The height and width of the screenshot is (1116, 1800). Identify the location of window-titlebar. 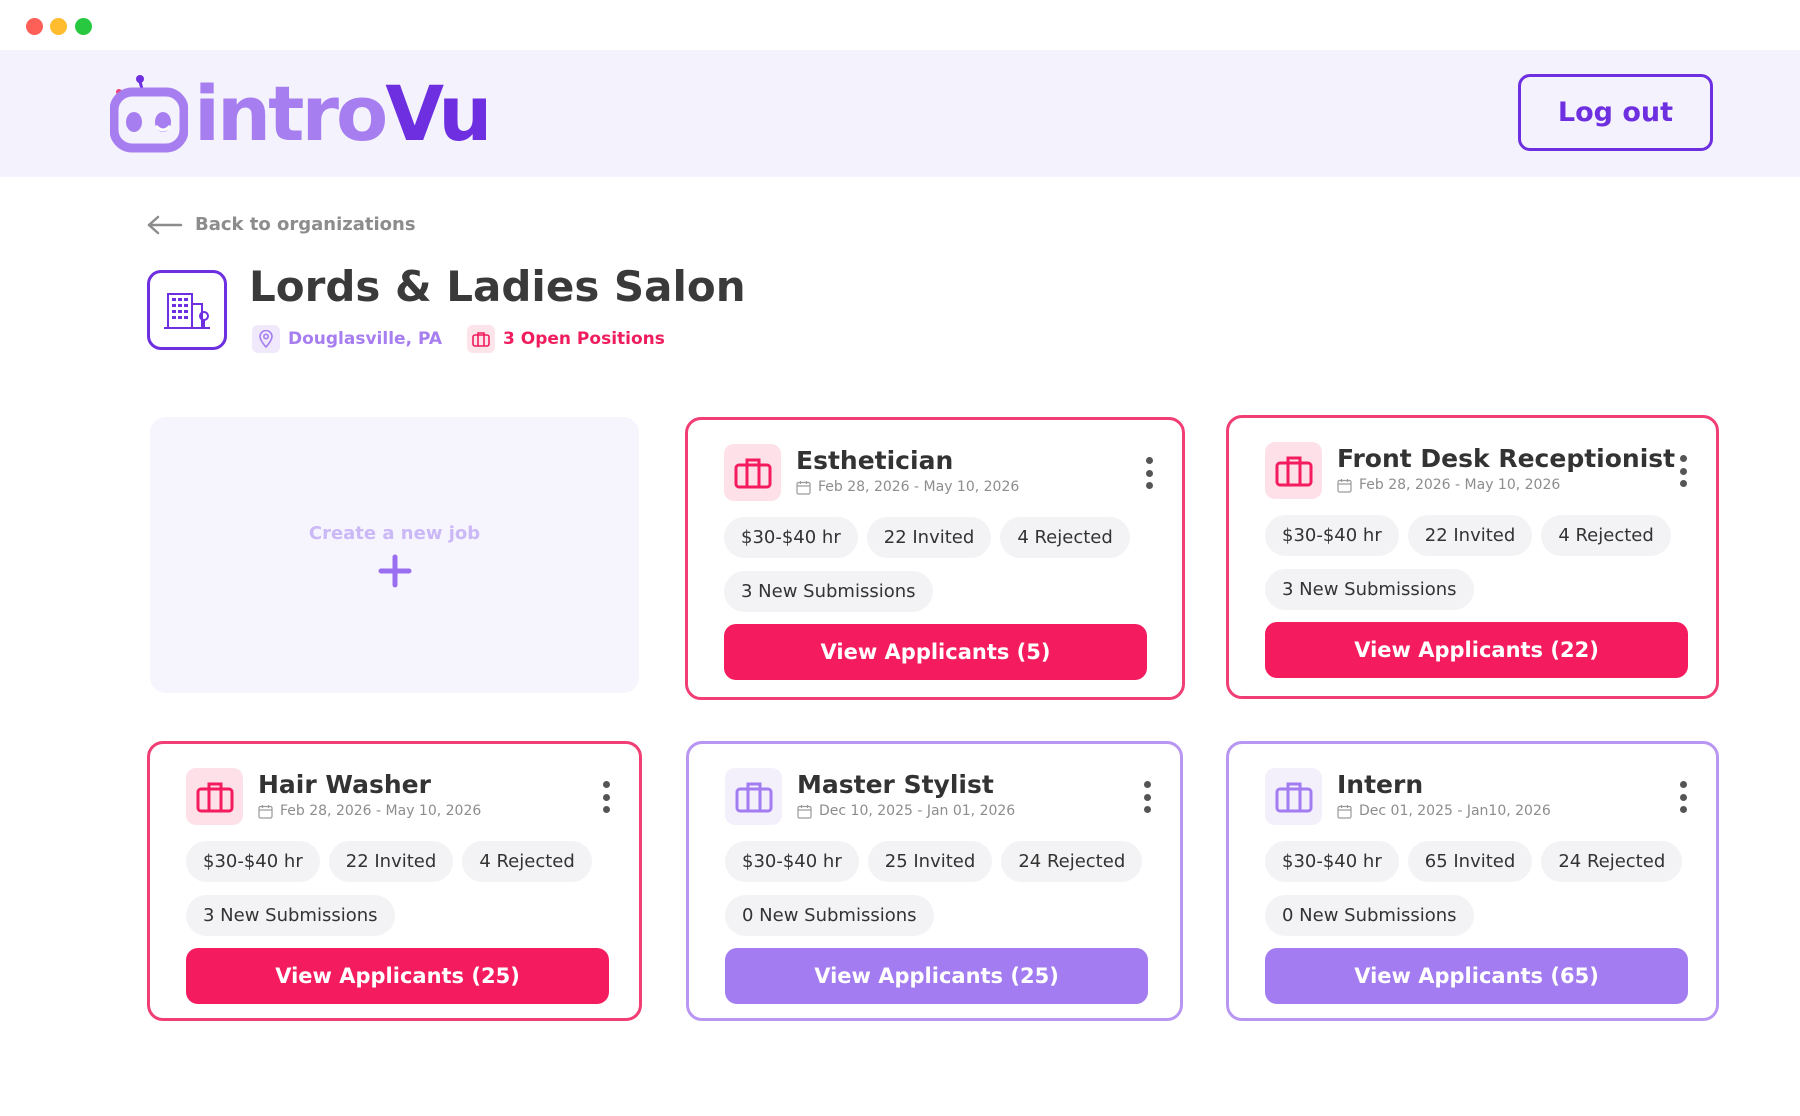
(900, 25).